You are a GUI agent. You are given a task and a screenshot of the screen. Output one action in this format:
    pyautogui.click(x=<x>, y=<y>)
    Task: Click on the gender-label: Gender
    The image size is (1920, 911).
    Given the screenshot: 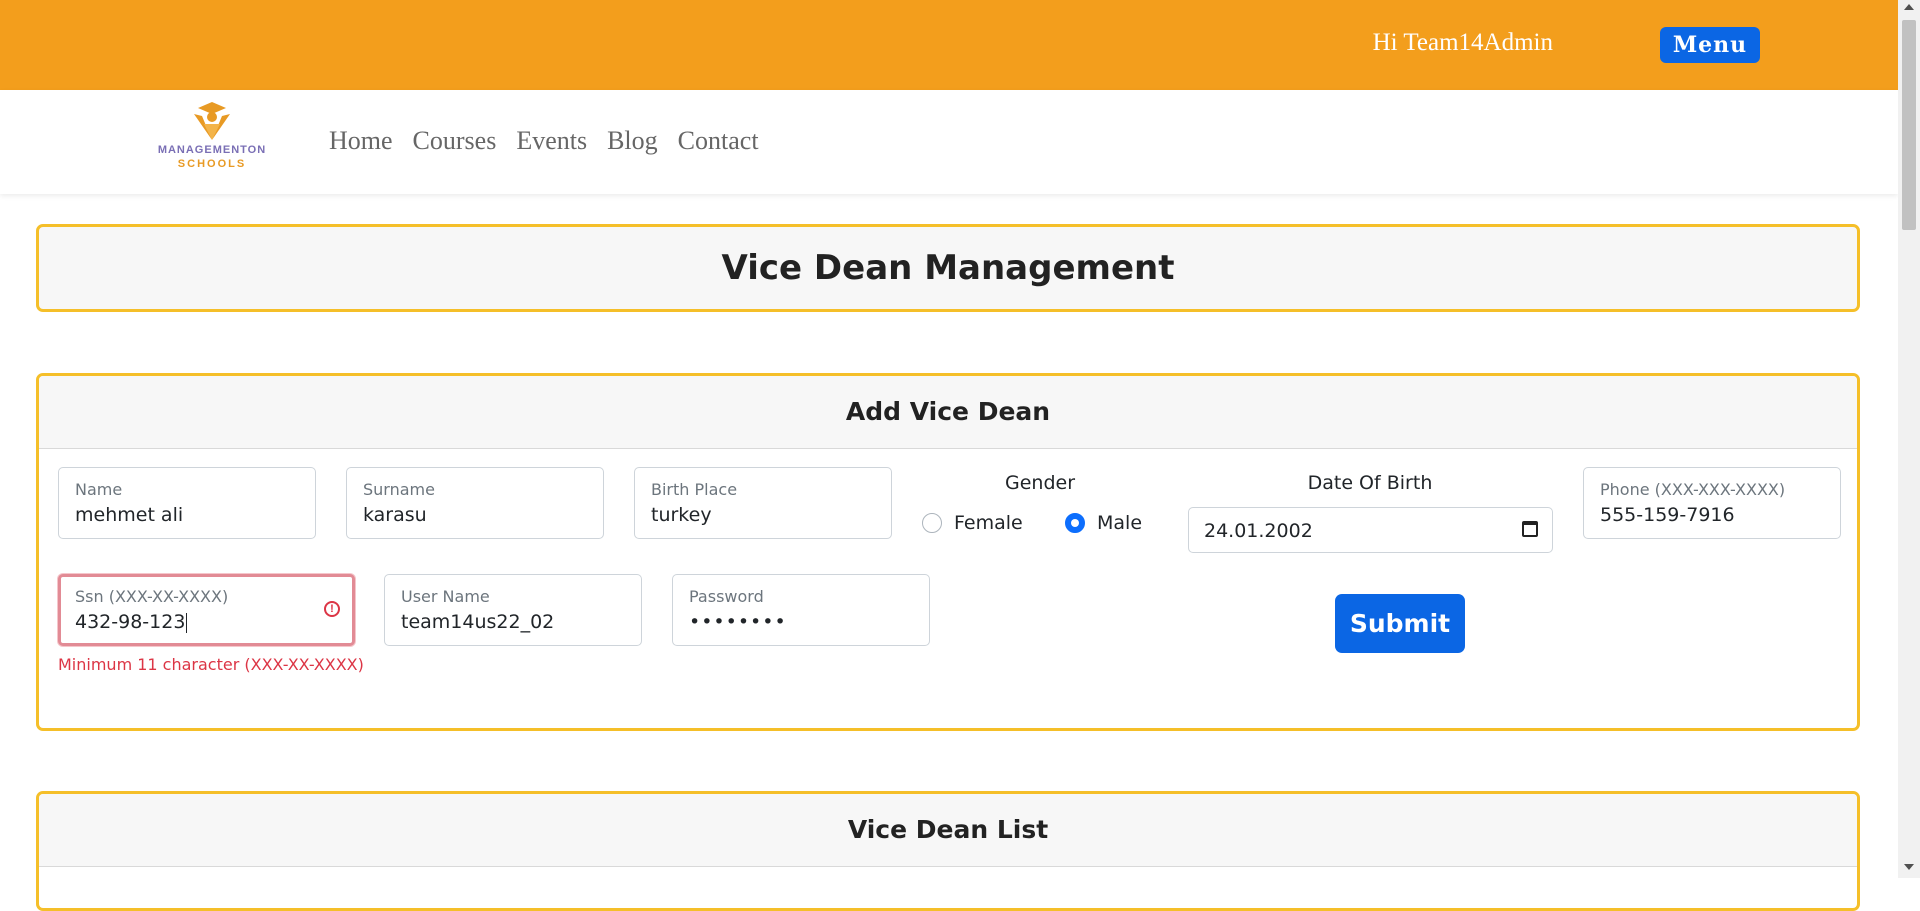 What is the action you would take?
    pyautogui.click(x=1040, y=483)
    